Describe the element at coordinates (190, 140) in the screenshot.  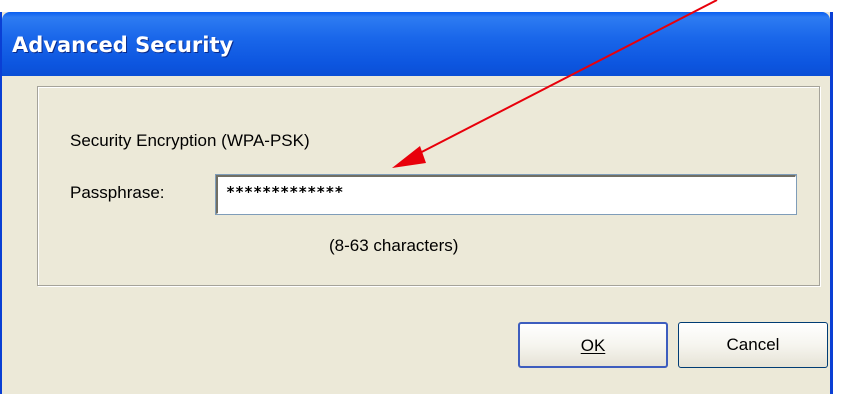
I see `encryption-type-label: Security Encryption (WPA-PSK)` at that location.